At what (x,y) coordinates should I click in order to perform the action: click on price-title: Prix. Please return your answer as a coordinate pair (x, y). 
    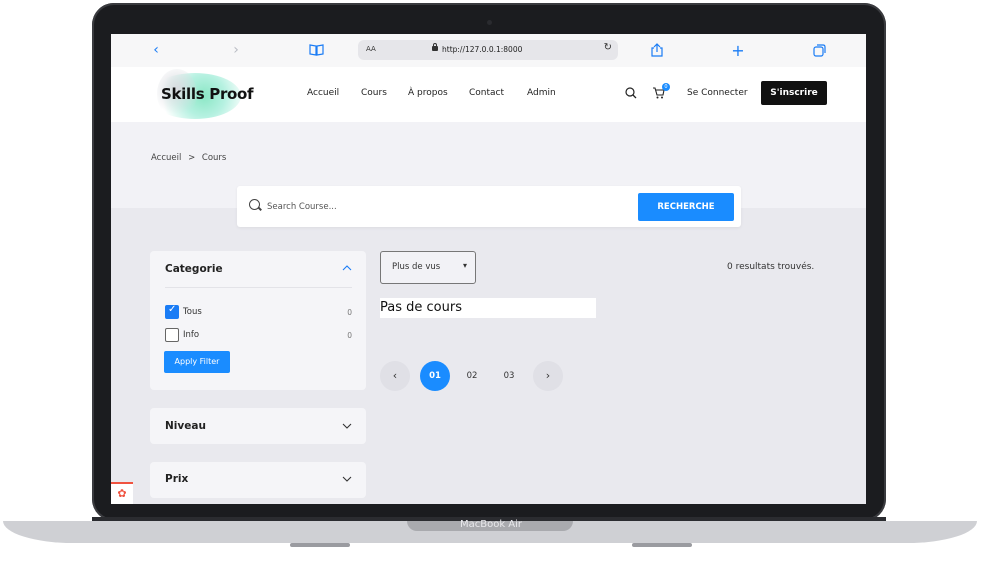
    Looking at the image, I should click on (177, 479).